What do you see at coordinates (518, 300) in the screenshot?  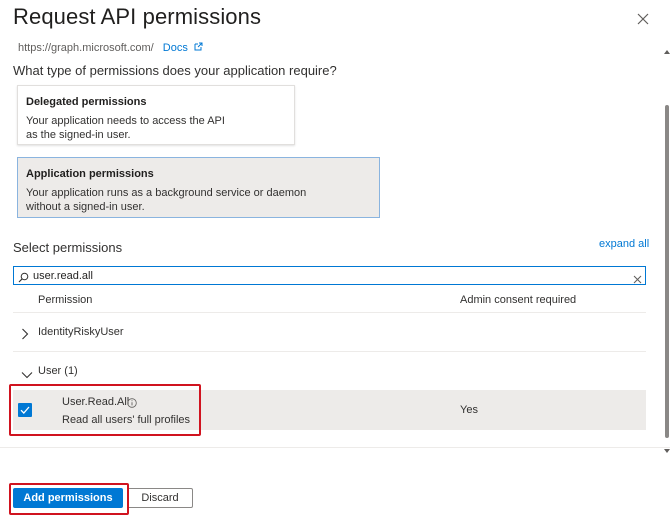 I see `column-header-admin-consent: Admin consent required` at bounding box center [518, 300].